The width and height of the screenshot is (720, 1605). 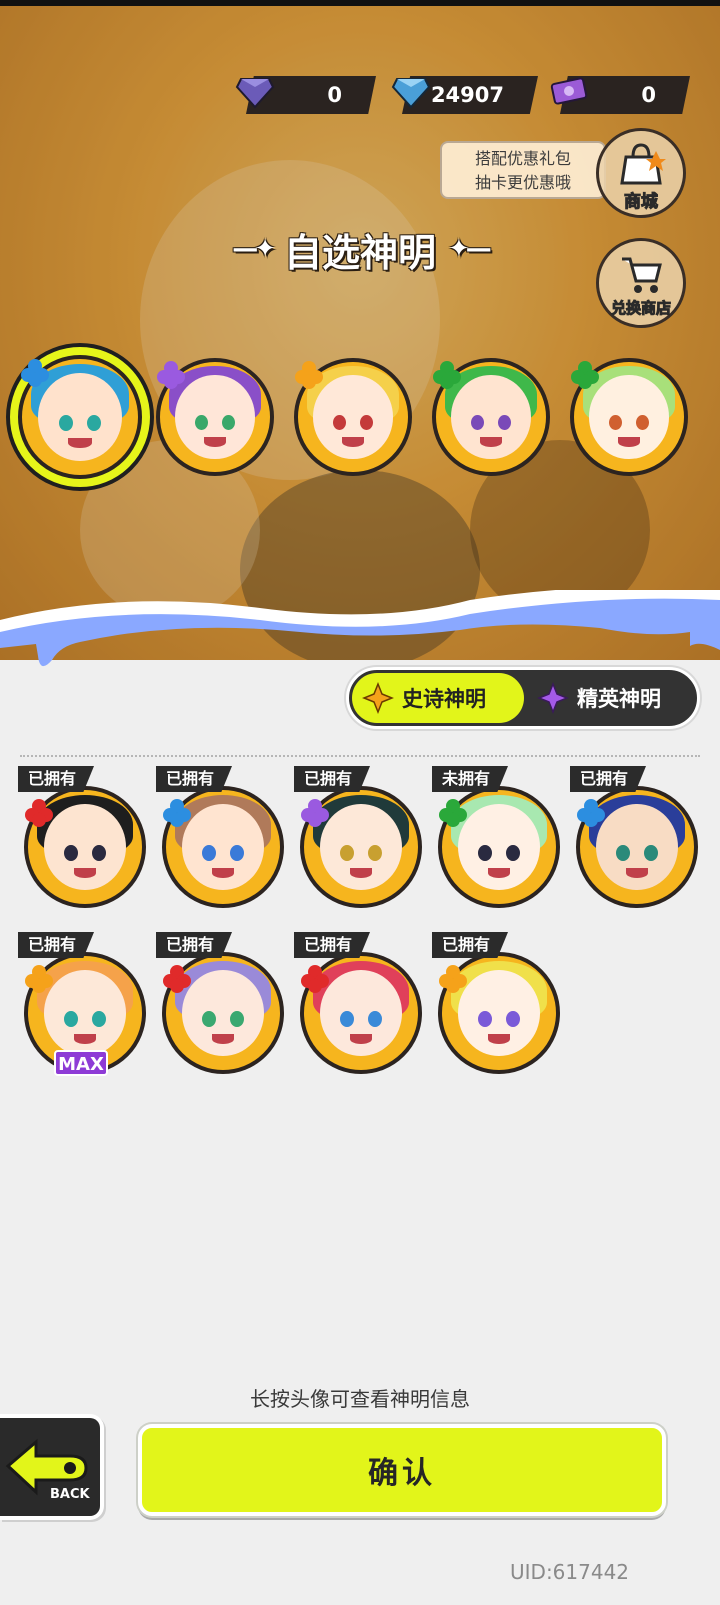 What do you see at coordinates (402, 1470) in the screenshot?
I see `confirm-button: 确认` at bounding box center [402, 1470].